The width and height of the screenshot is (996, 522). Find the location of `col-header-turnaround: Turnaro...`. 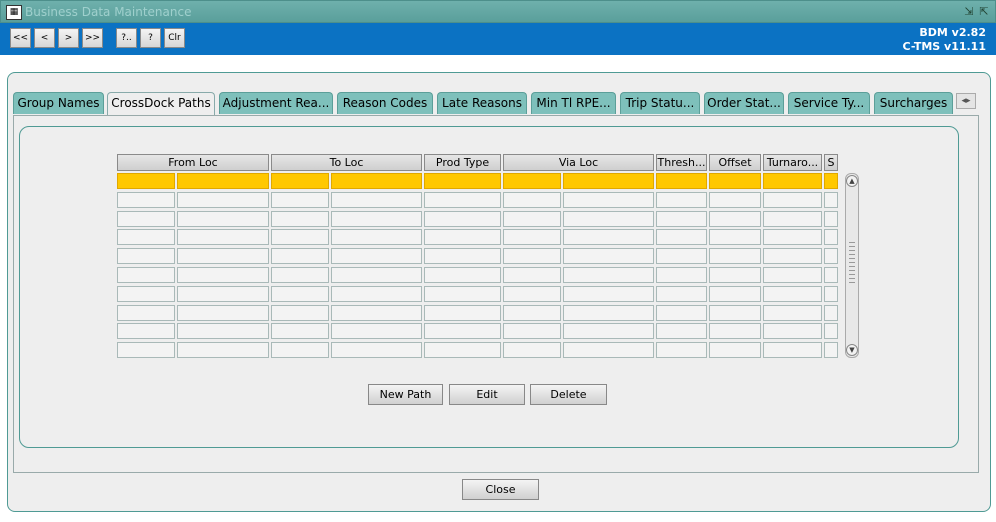

col-header-turnaround: Turnaro... is located at coordinates (792, 162).